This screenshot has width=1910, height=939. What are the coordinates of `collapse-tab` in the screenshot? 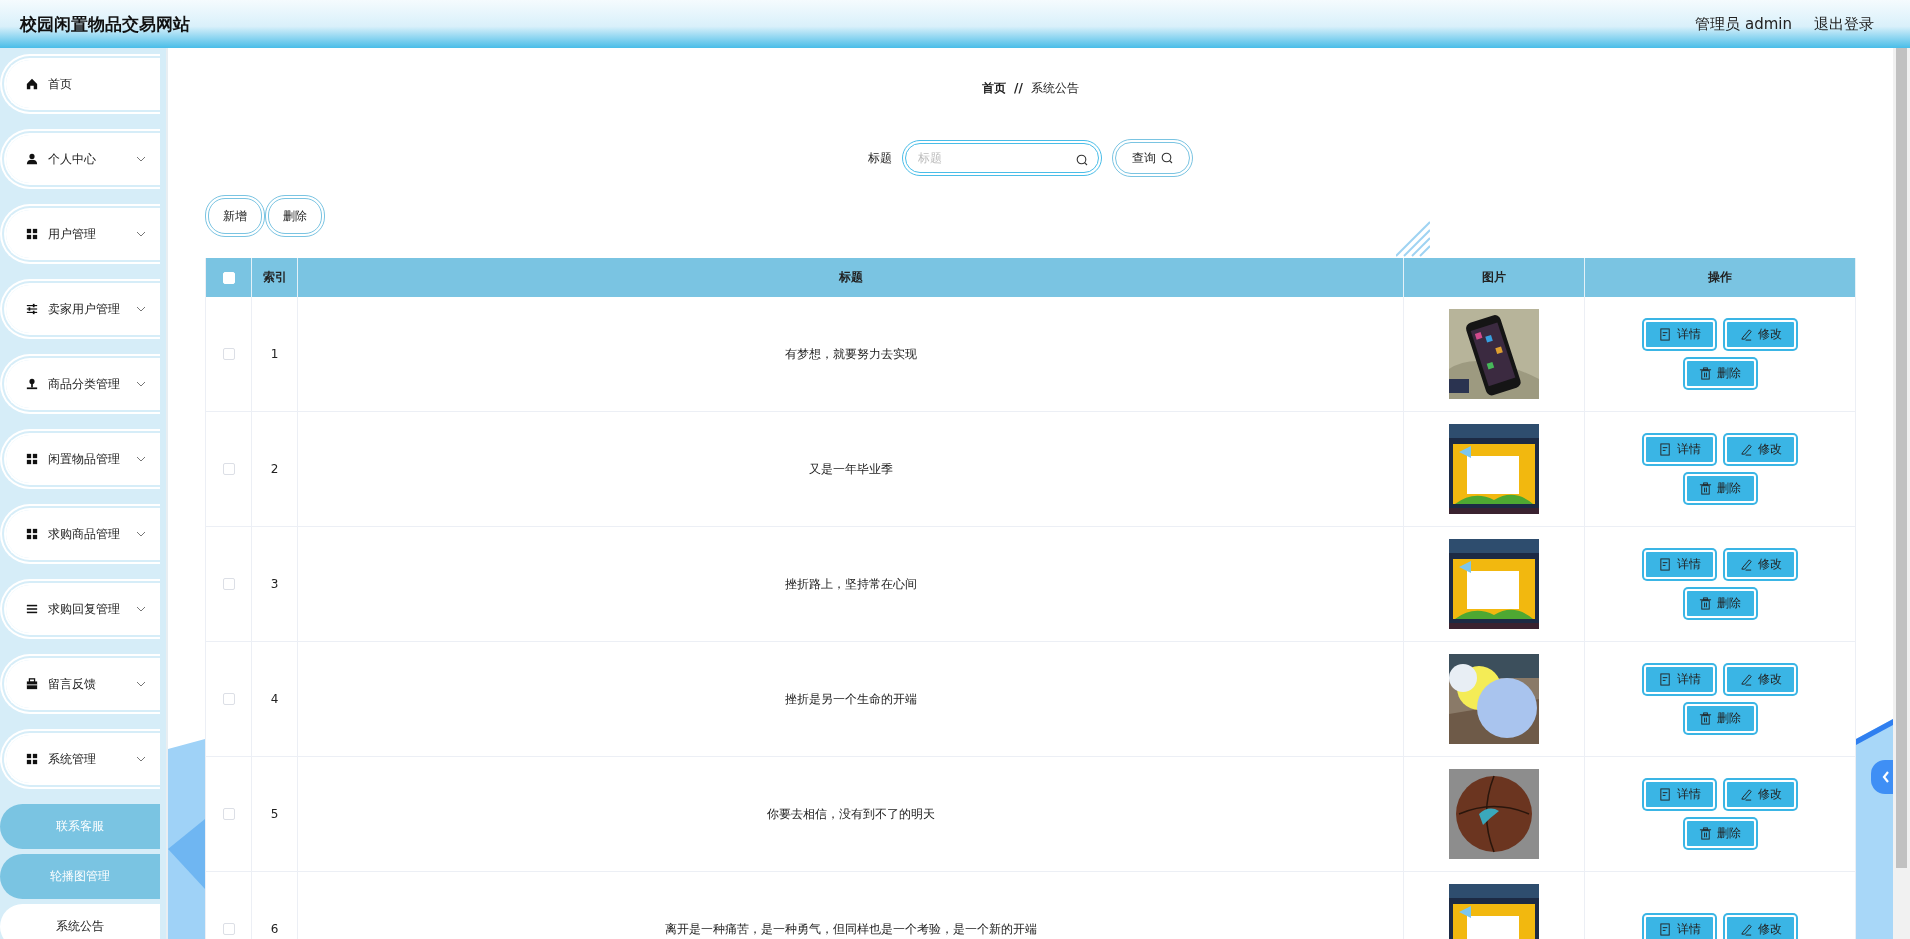 It's located at (1882, 777).